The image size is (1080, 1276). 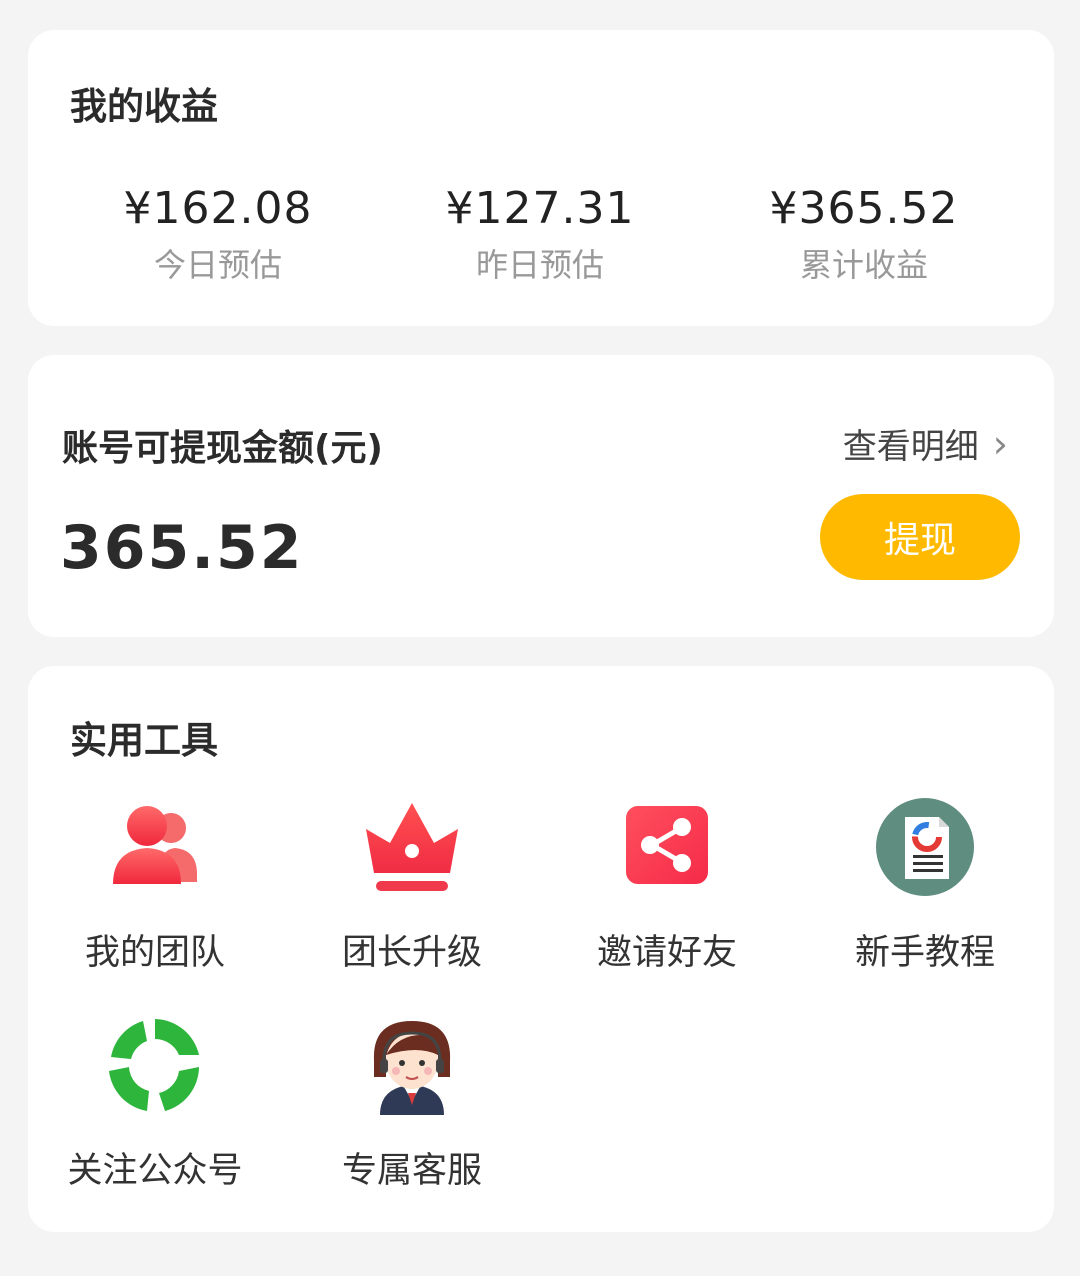 What do you see at coordinates (925, 847) in the screenshot?
I see `tutorial-icon` at bounding box center [925, 847].